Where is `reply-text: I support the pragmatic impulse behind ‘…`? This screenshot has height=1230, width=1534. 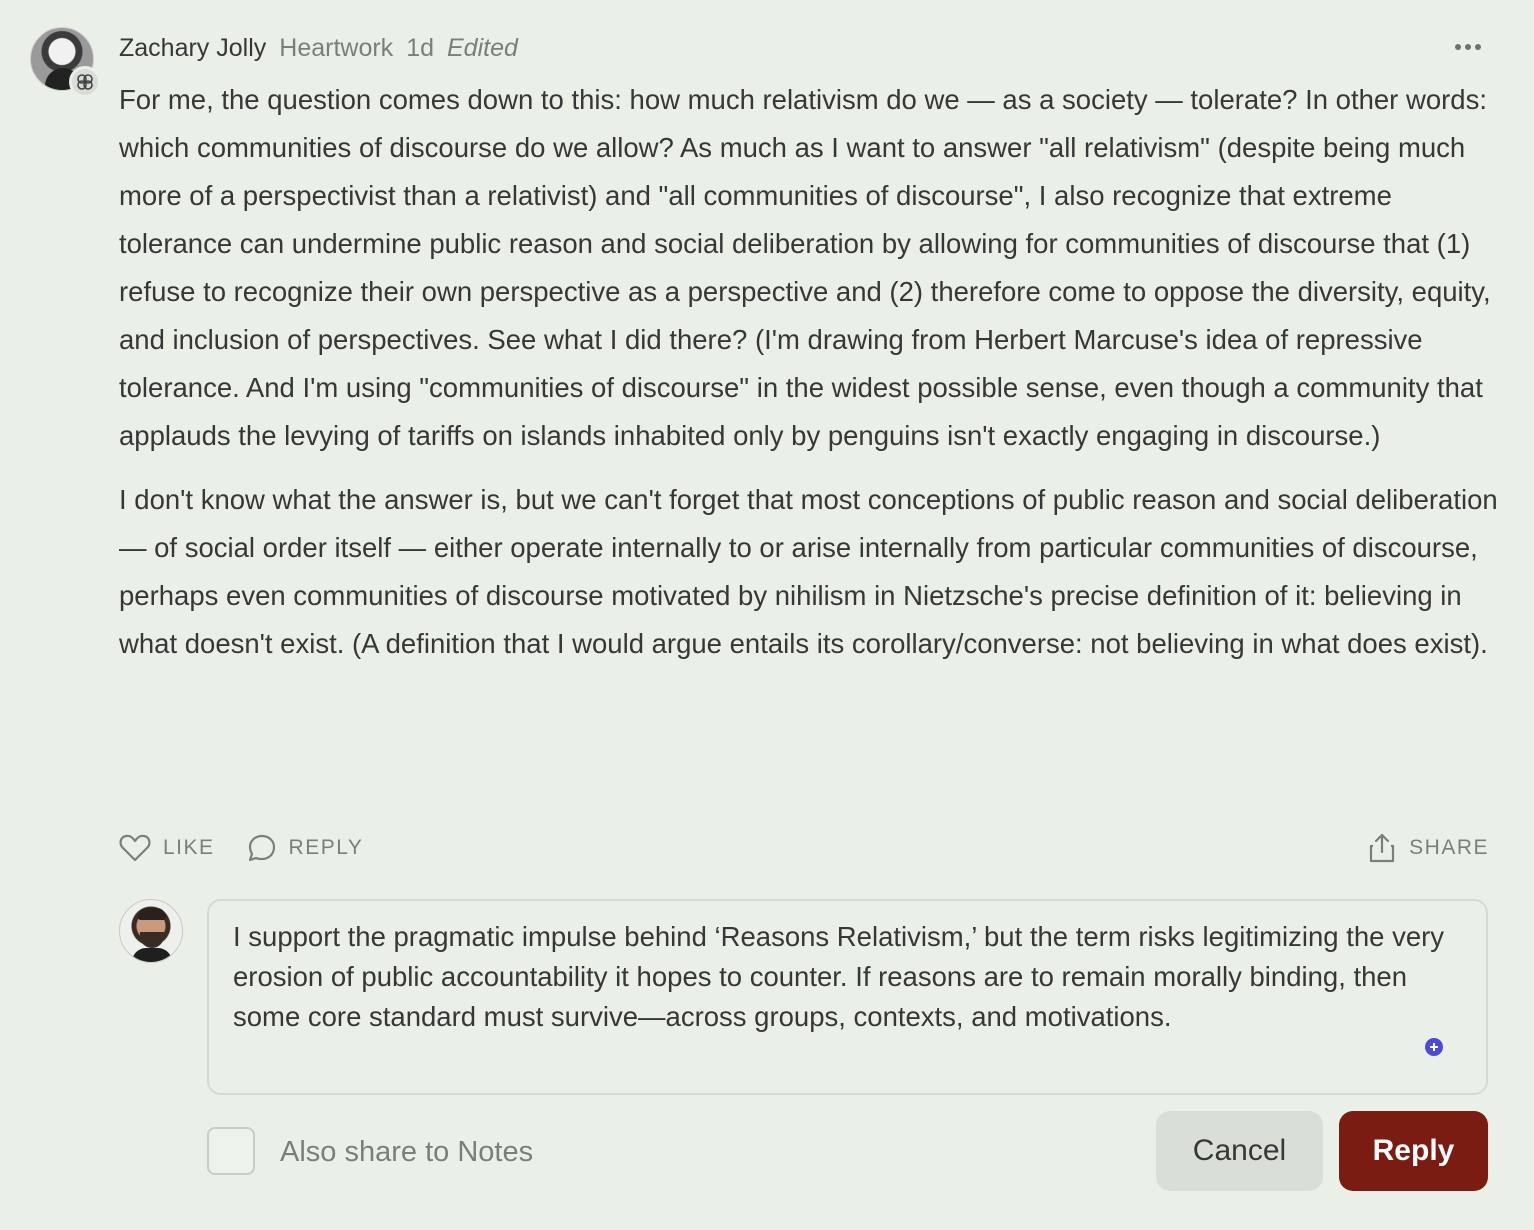 reply-text: I support the pragmatic impulse behind ‘… is located at coordinates (839, 976).